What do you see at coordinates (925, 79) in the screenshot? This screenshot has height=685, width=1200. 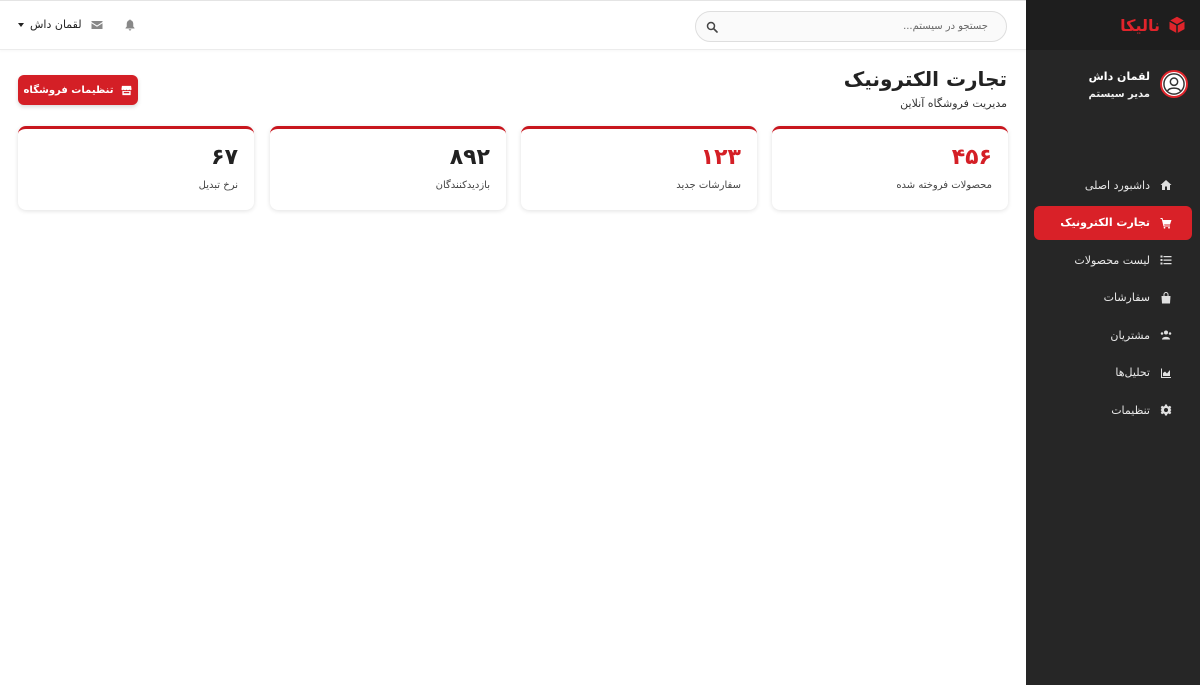 I see `page-title: تجارت الکترونیک` at bounding box center [925, 79].